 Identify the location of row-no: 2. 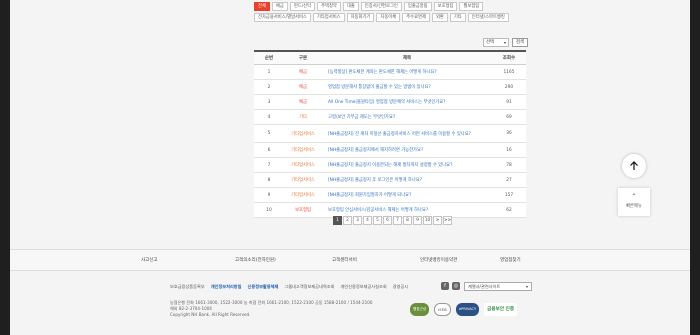
(269, 87).